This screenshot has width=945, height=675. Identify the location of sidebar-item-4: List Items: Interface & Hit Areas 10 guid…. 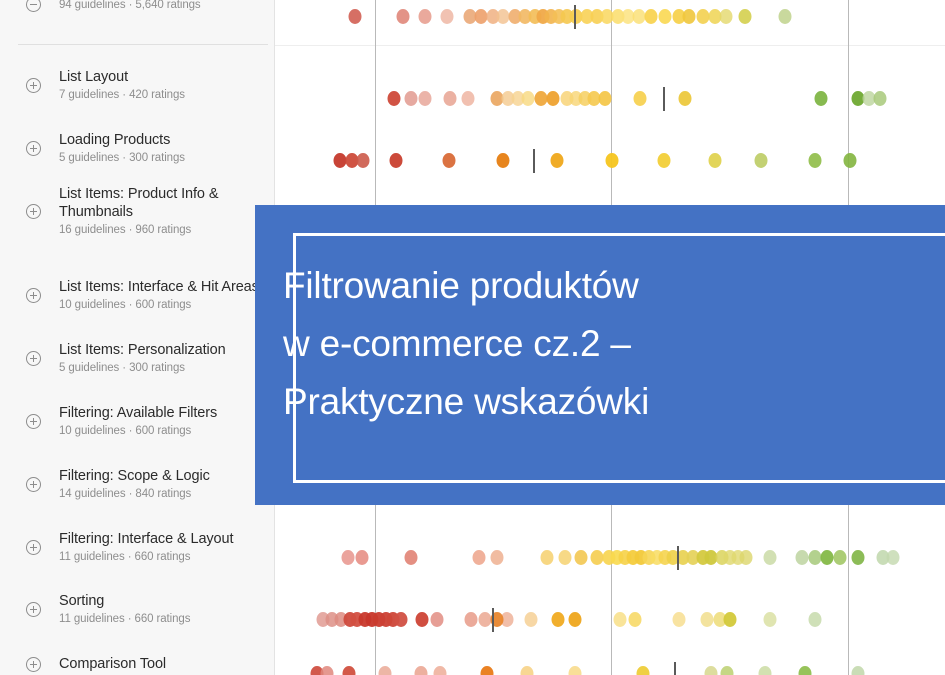
(137, 295).